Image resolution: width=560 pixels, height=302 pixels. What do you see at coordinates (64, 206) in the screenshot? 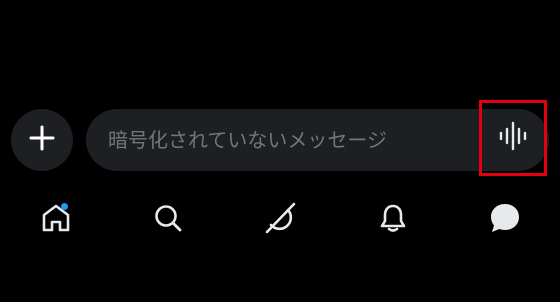
I see `notification-dot` at bounding box center [64, 206].